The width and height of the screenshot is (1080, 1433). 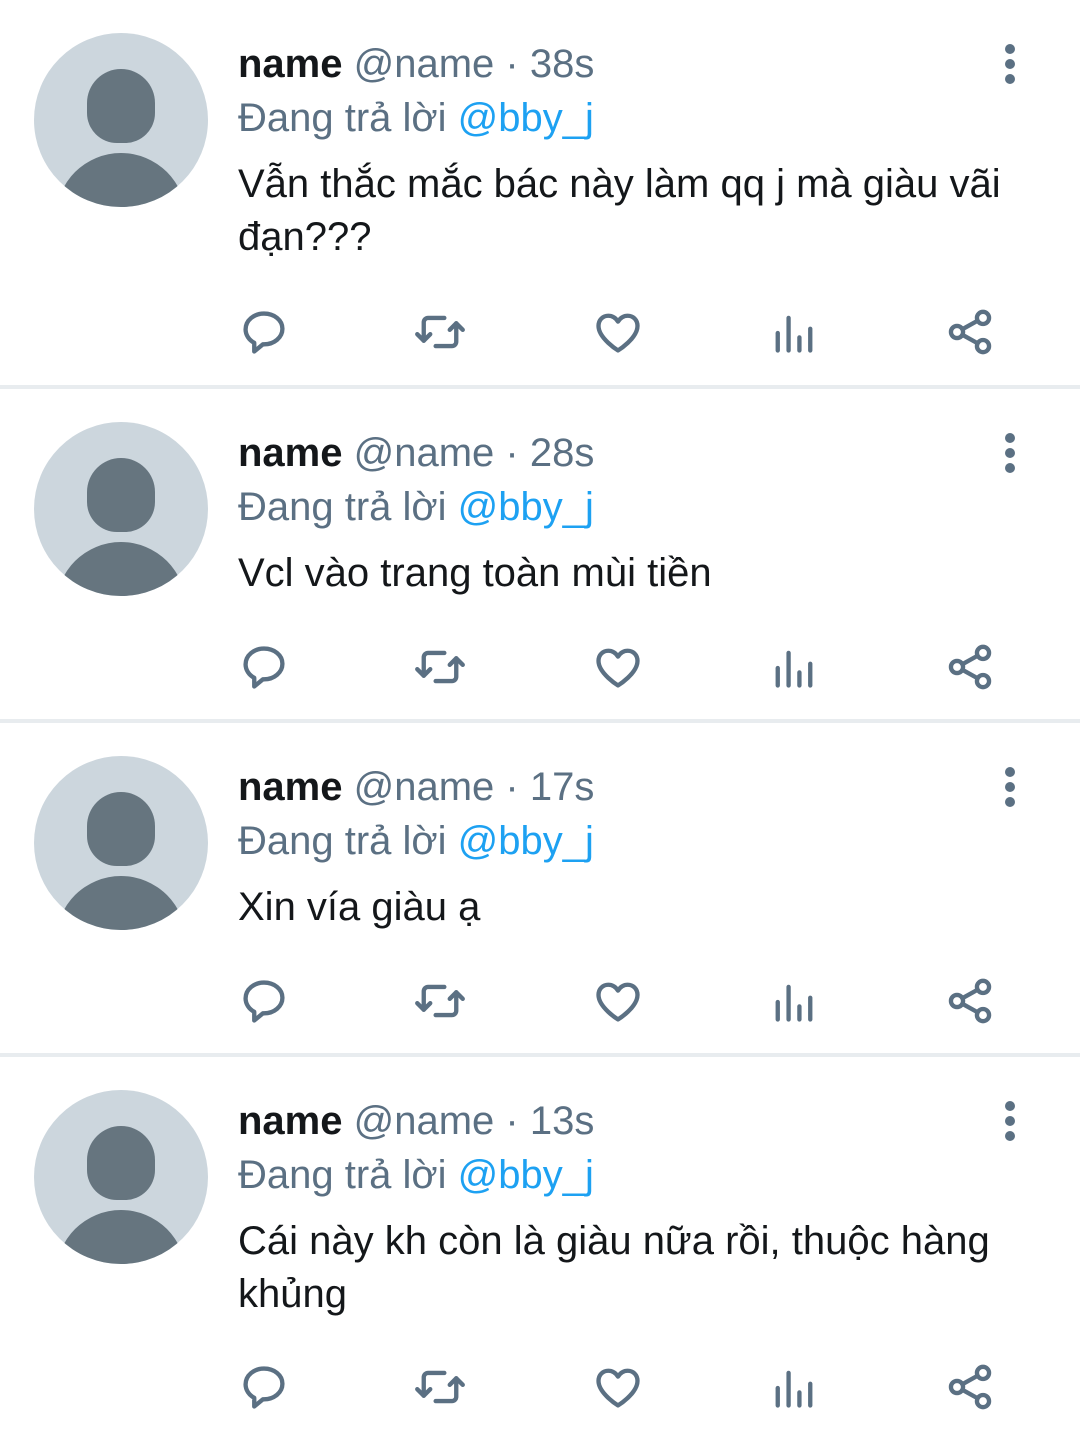 What do you see at coordinates (562, 787) in the screenshot?
I see `tweet-time: 17s` at bounding box center [562, 787].